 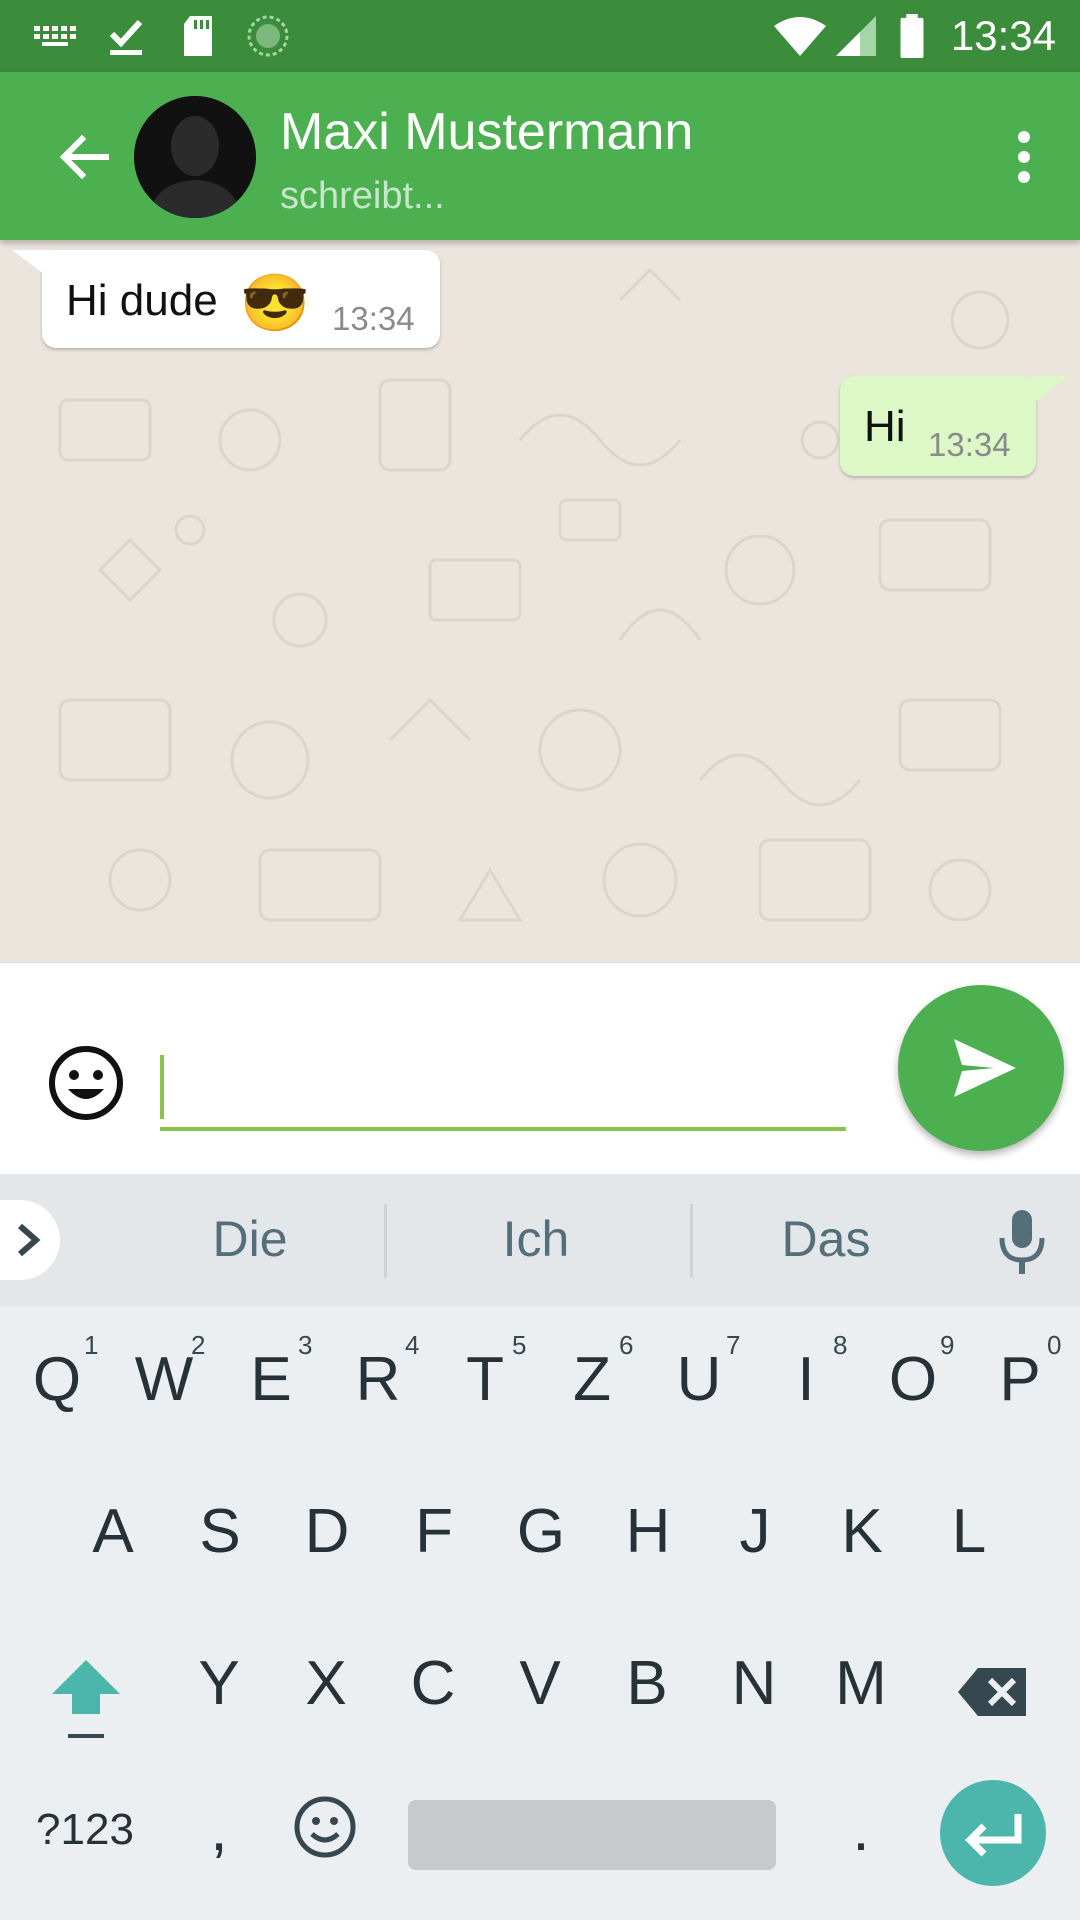 I want to click on contact-avatar, so click(x=195, y=157).